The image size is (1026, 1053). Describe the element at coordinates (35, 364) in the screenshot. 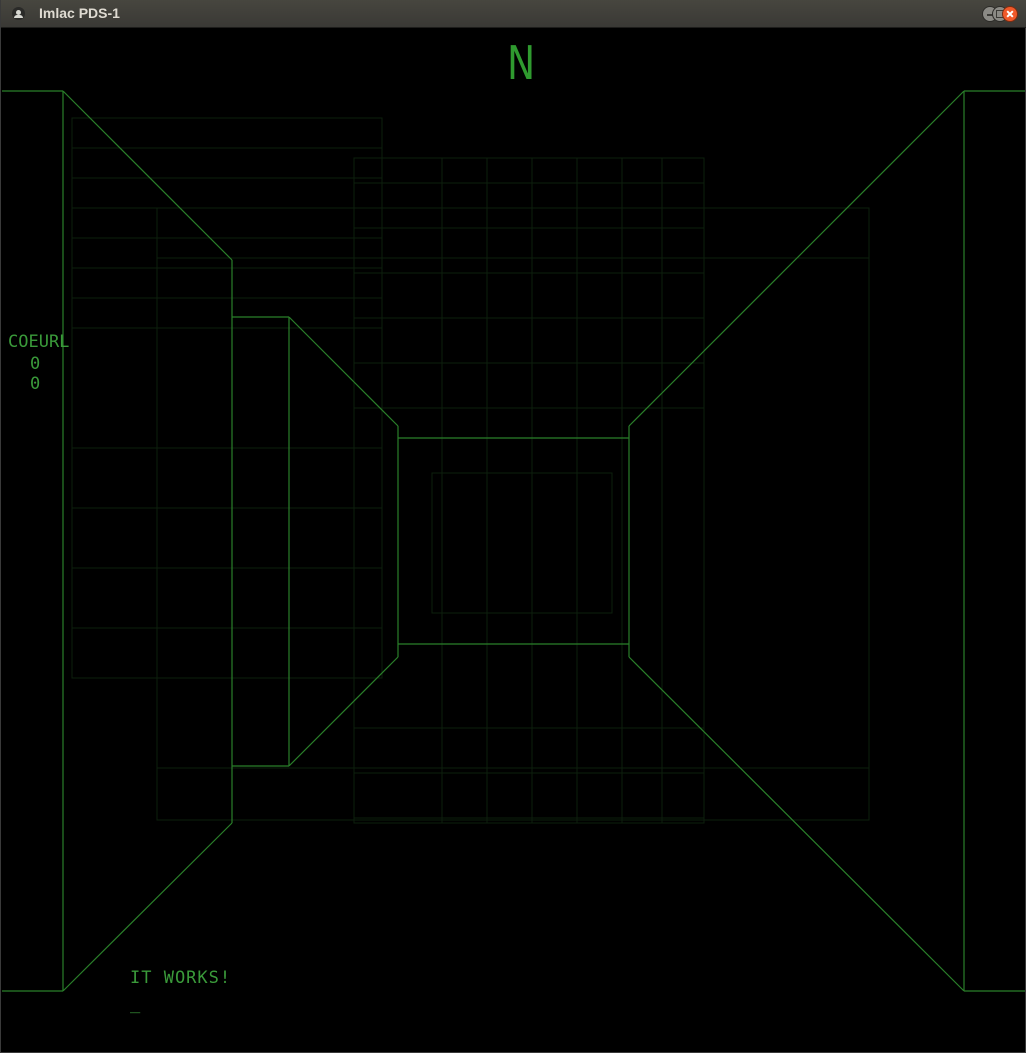

I see `player-stat-1: 0` at that location.